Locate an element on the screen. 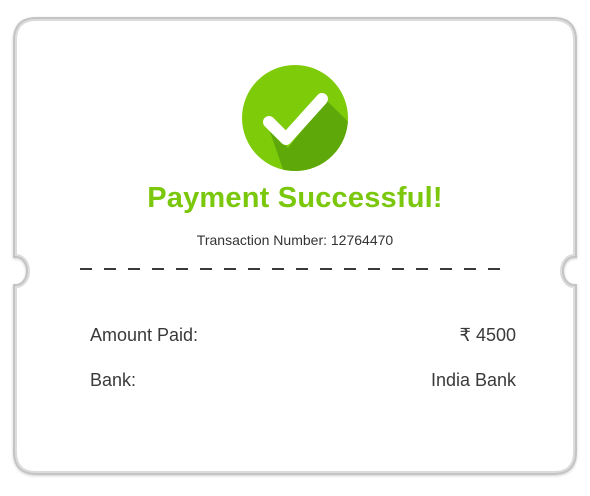  check-circle-icon is located at coordinates (295, 118).